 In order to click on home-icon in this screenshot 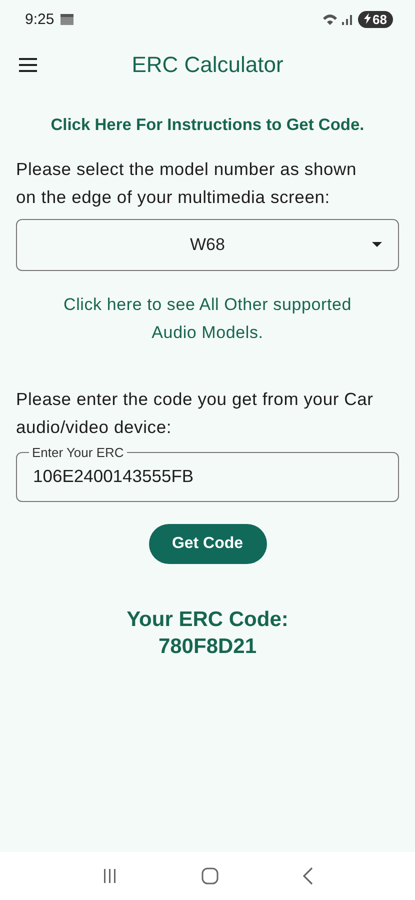, I will do `click(209, 876)`.